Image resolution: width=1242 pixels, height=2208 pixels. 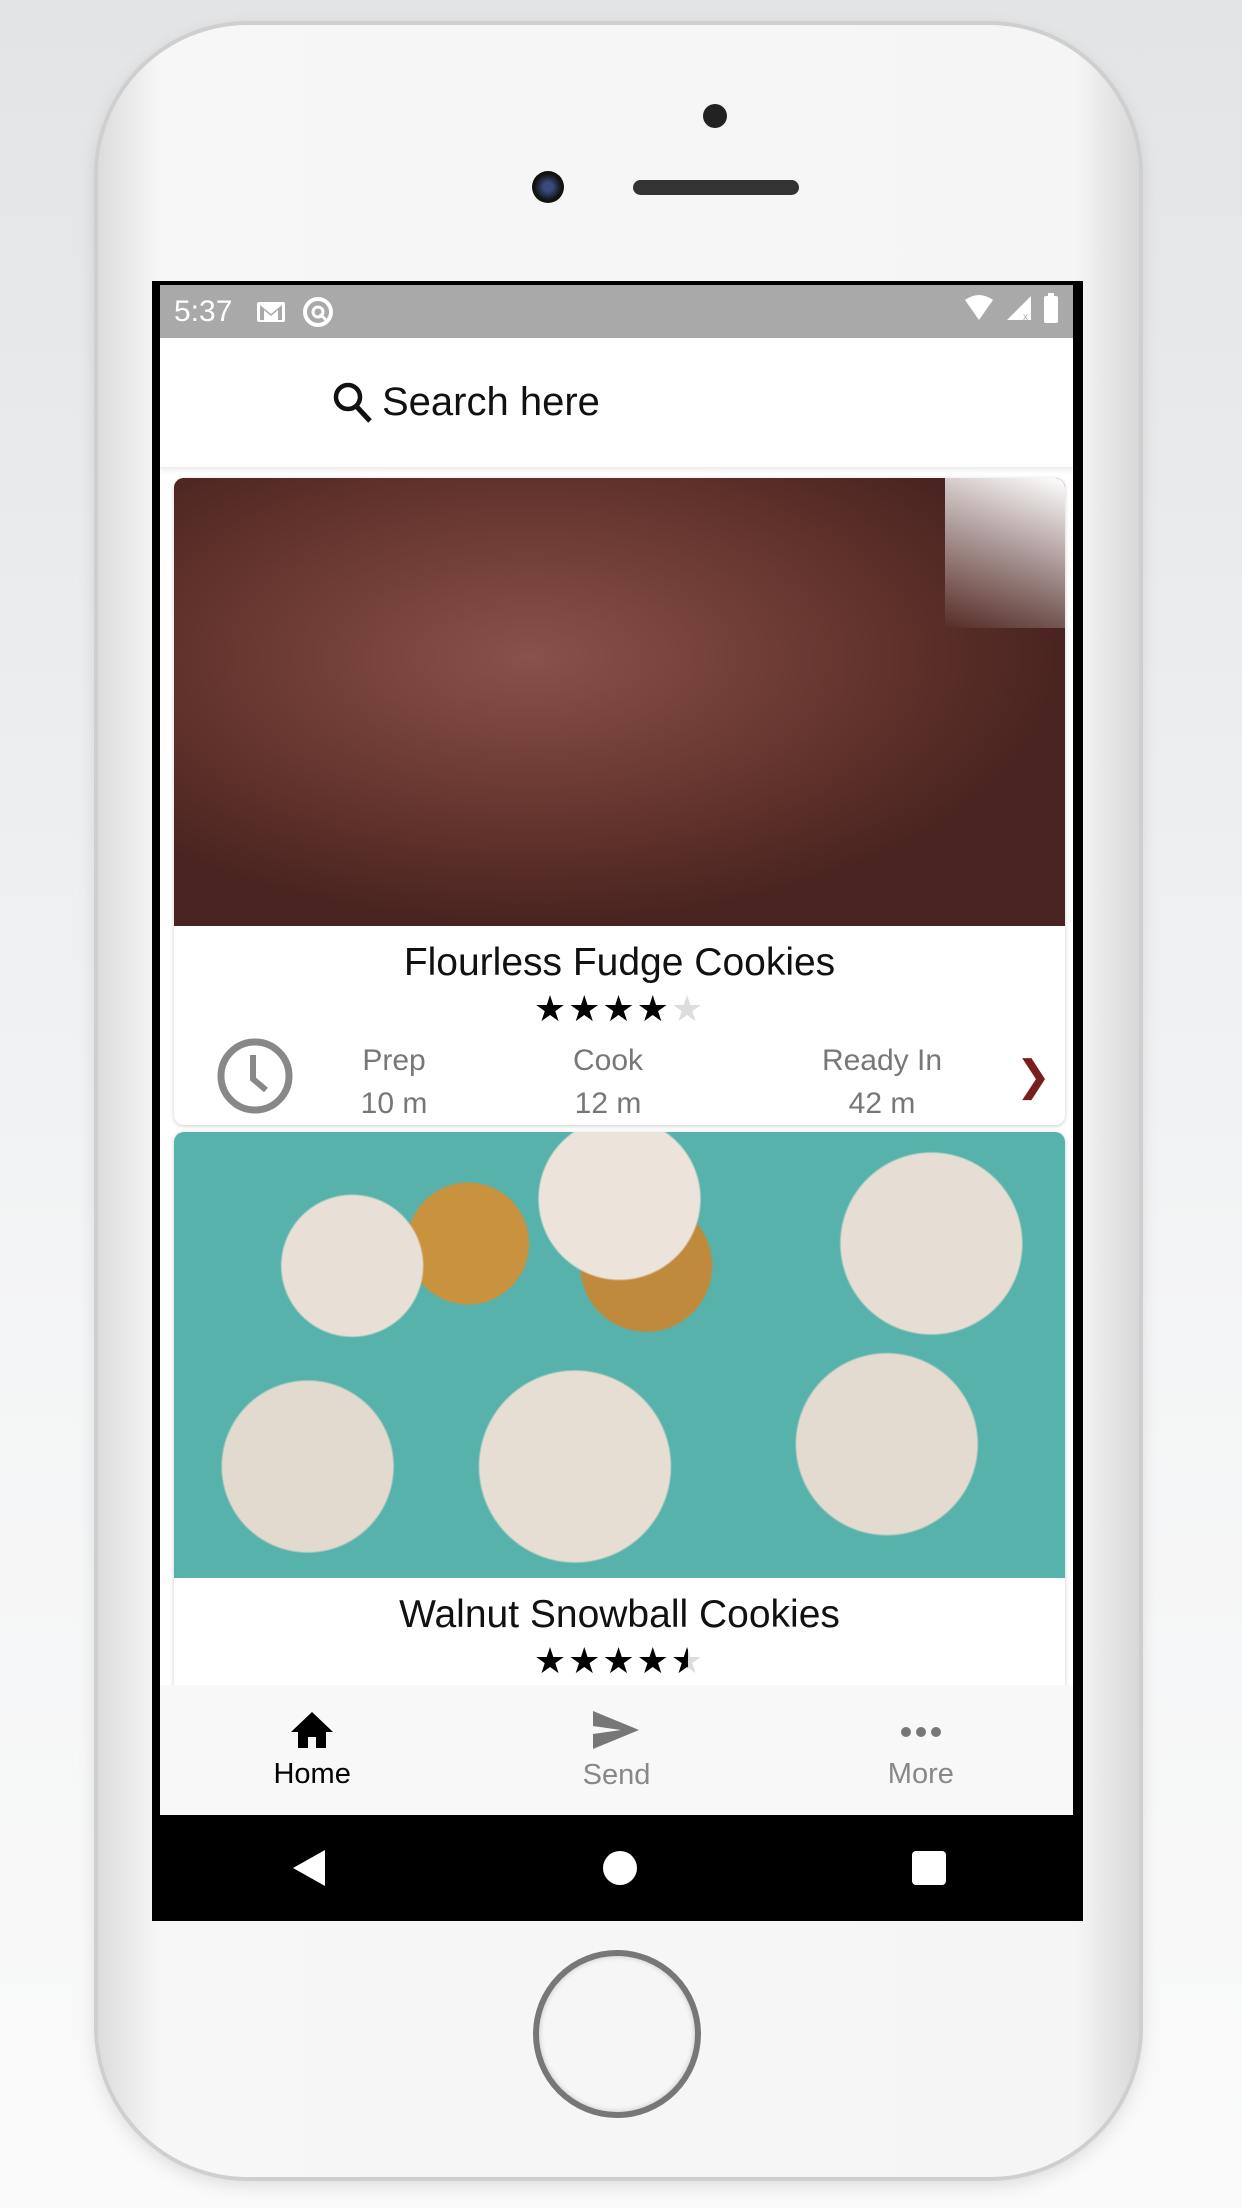 What do you see at coordinates (619, 962) in the screenshot?
I see `recipe-title: Flourless Fudge Cookies` at bounding box center [619, 962].